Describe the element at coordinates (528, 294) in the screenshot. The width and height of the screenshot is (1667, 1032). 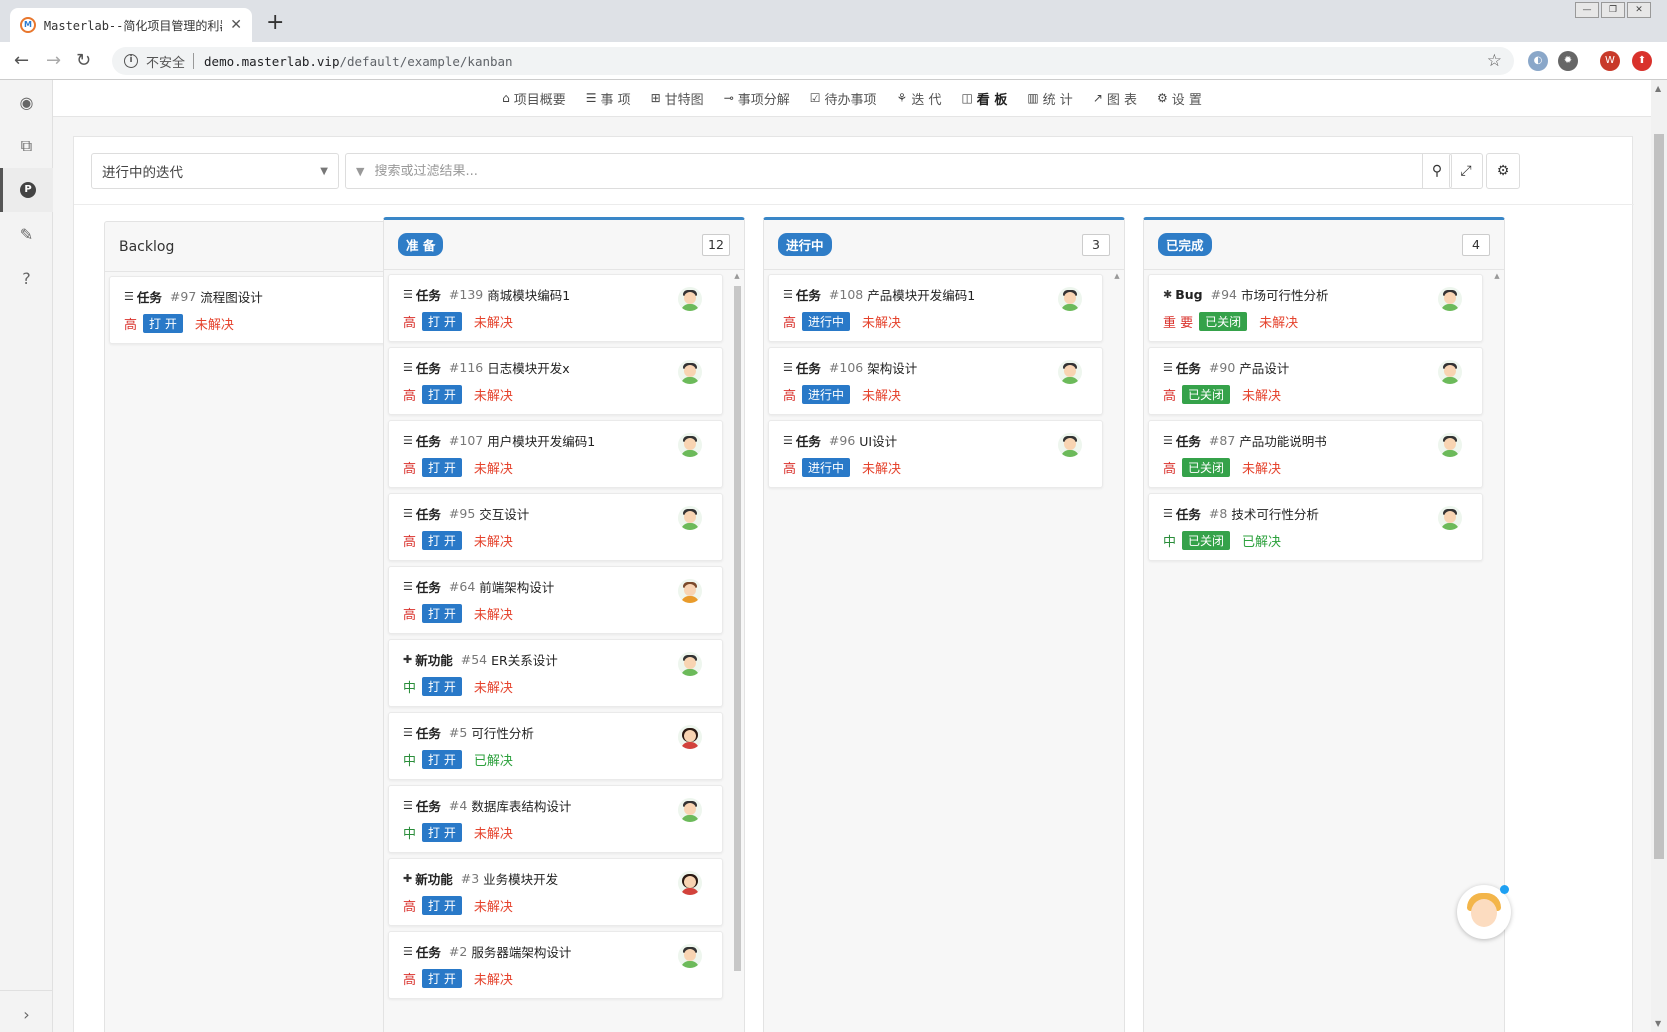
I see `issue-title: 商城模块编码1` at that location.